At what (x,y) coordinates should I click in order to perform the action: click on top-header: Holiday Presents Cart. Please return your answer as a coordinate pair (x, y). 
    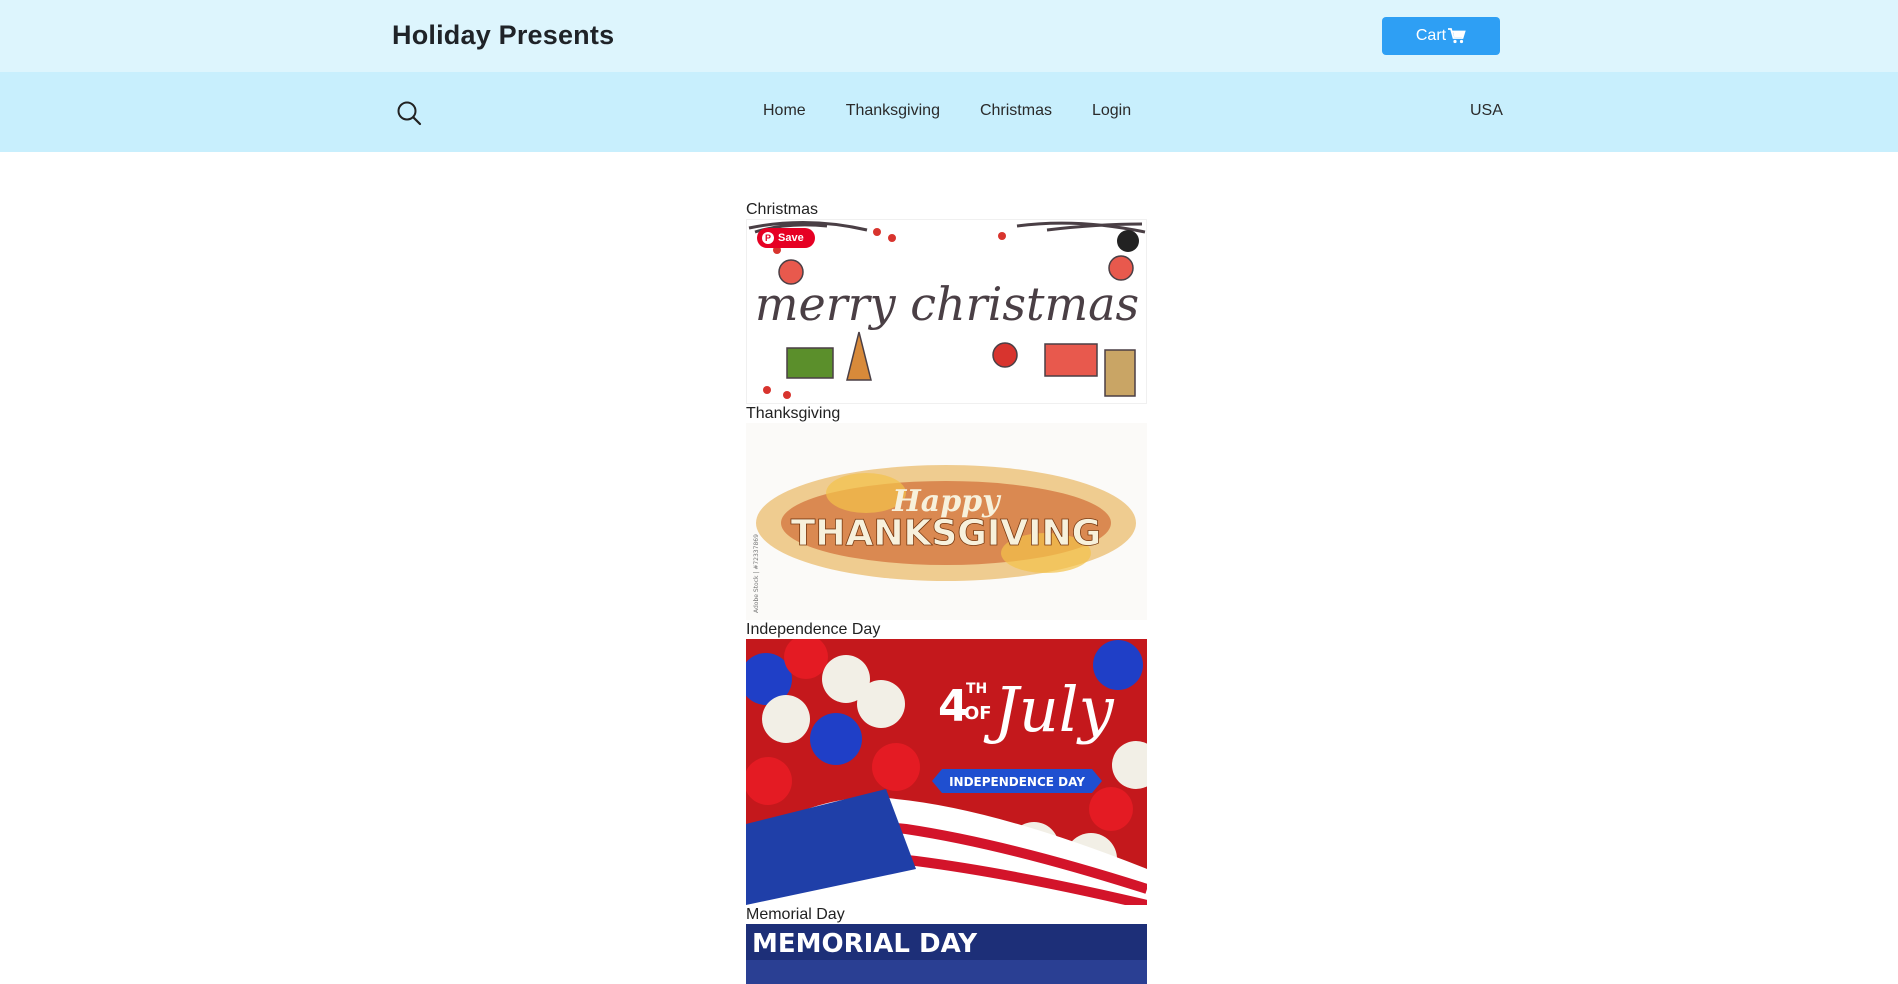
    Looking at the image, I should click on (949, 36).